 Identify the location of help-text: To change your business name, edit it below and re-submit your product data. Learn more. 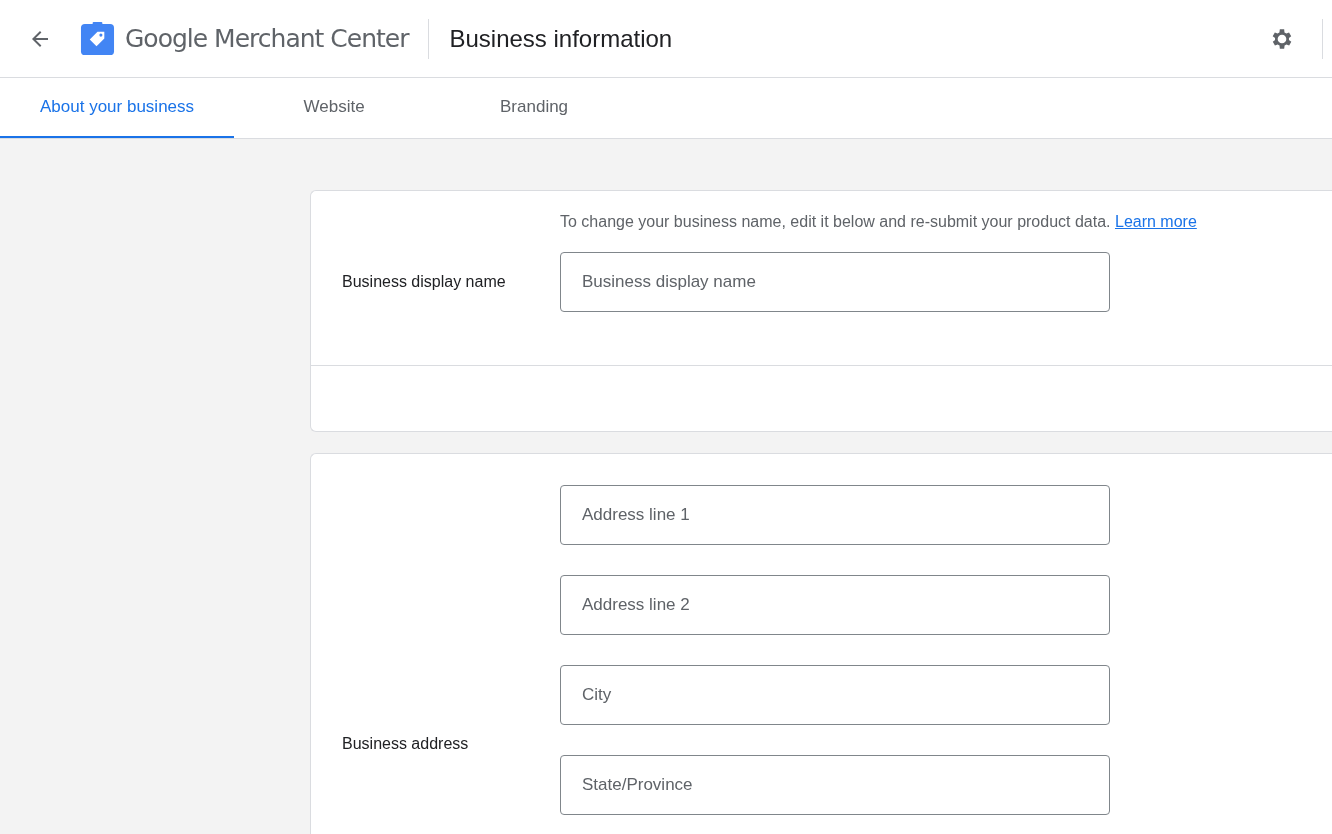
(878, 222).